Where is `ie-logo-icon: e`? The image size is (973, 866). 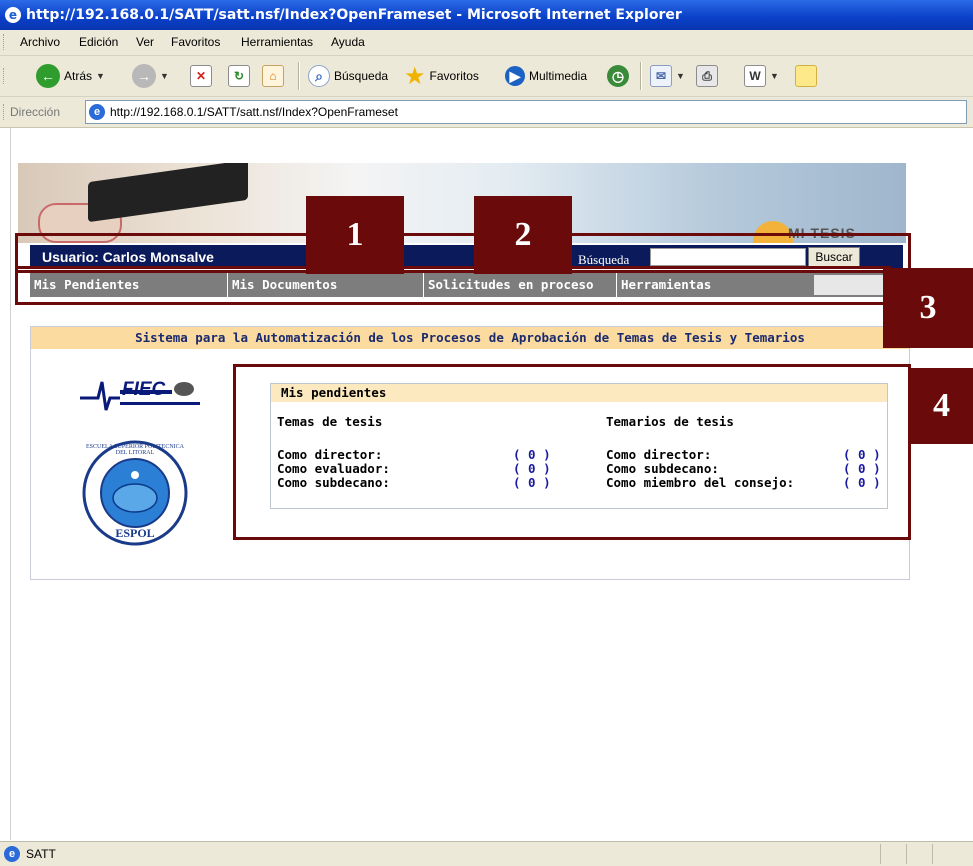
ie-logo-icon: e is located at coordinates (13, 15).